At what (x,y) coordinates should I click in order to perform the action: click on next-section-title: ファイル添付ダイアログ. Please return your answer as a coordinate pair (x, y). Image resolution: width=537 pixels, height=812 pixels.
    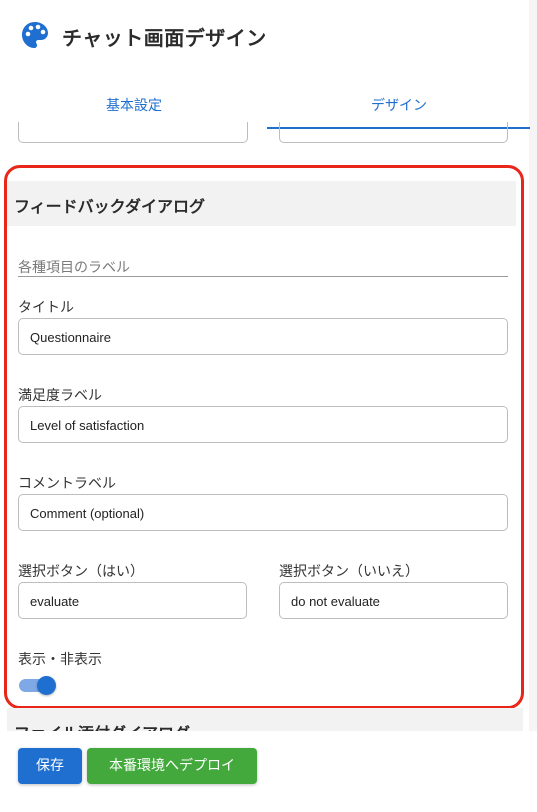
    Looking at the image, I should click on (102, 725).